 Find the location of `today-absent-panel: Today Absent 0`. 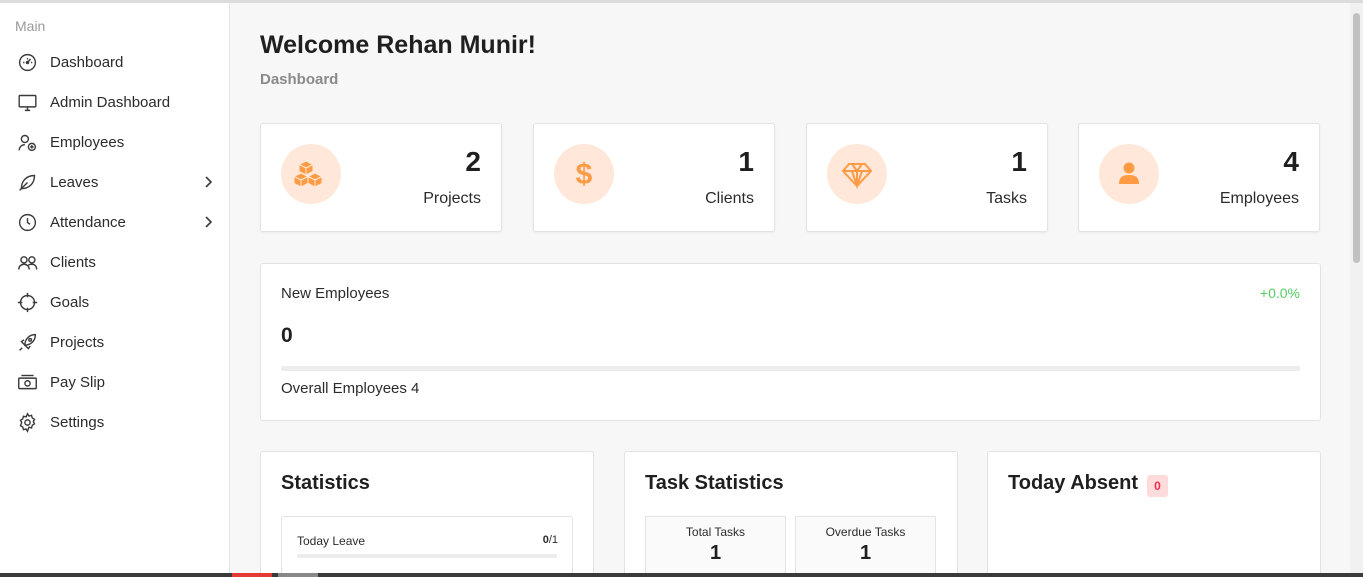

today-absent-panel: Today Absent 0 is located at coordinates (1154, 514).